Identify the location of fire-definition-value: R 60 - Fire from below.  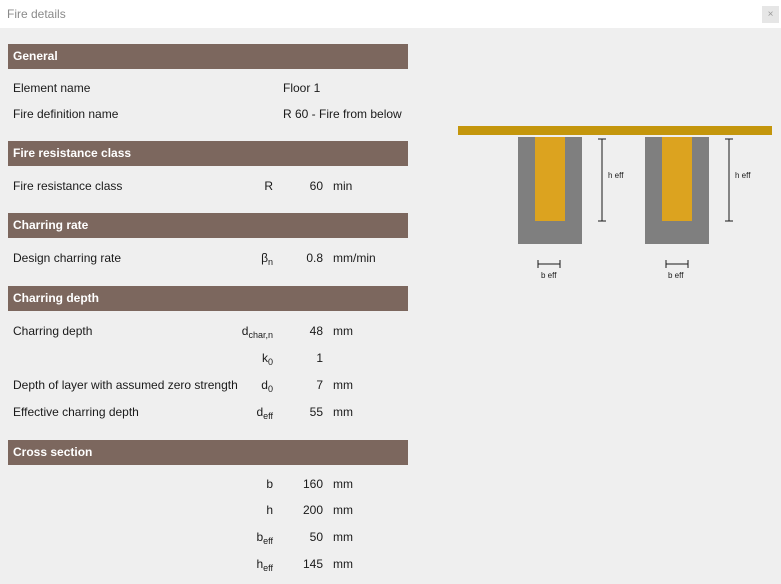
(342, 114).